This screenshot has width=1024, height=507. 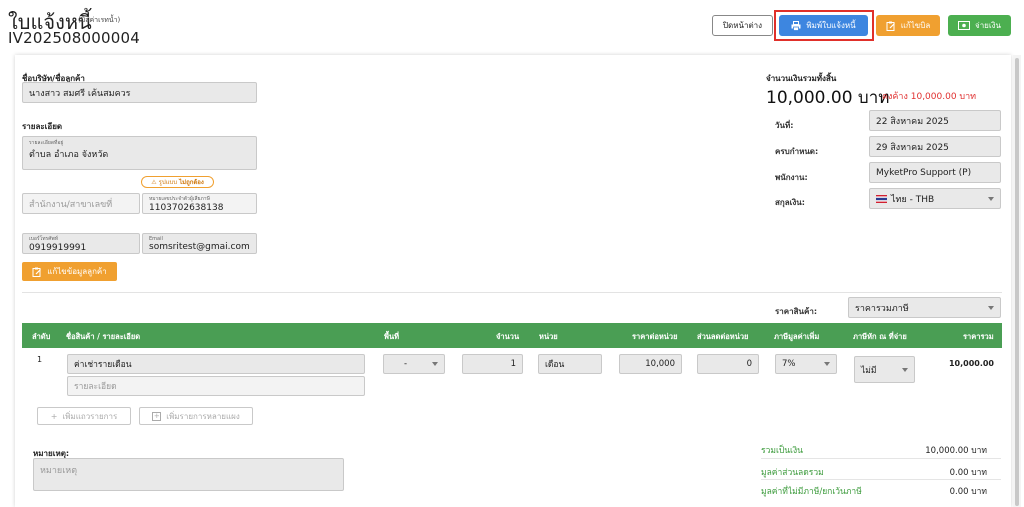 I want to click on plus-icon: +, so click(x=54, y=416).